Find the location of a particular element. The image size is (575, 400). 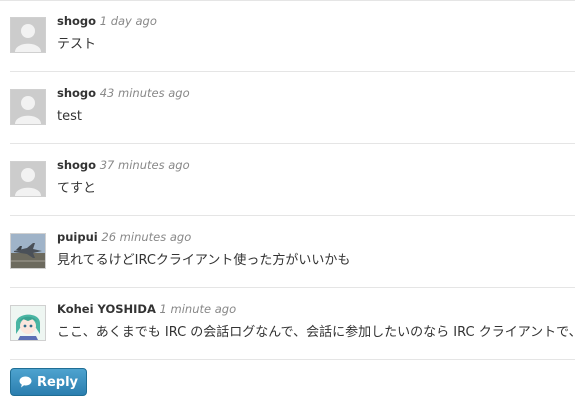

comment-body: 見れてるけどIRCクライアント使った方がいいかも is located at coordinates (204, 260).